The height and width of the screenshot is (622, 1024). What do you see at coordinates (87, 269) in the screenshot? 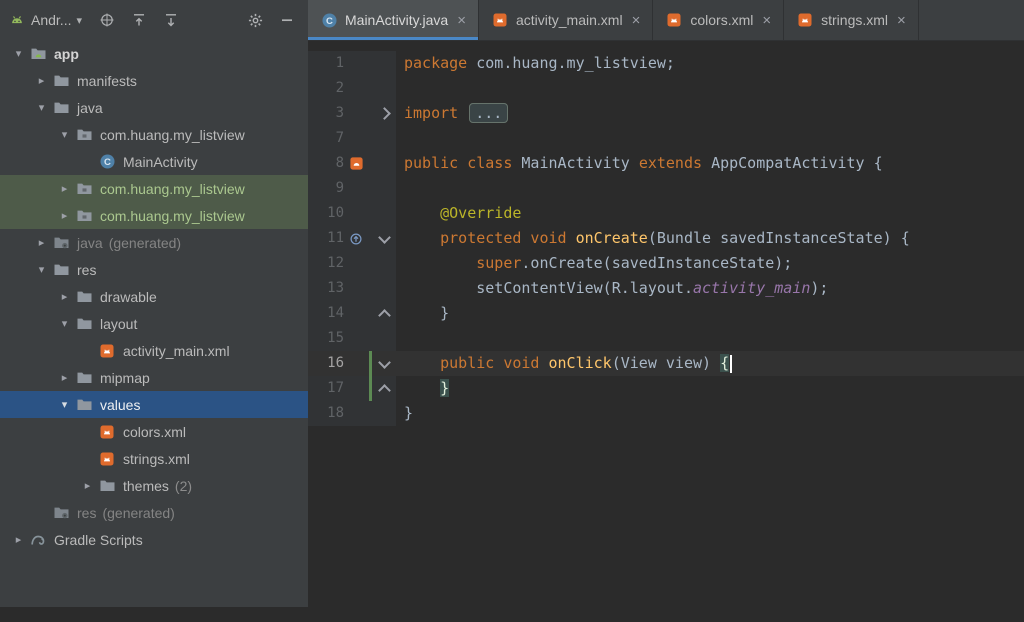
I see `tree-item-label: res` at bounding box center [87, 269].